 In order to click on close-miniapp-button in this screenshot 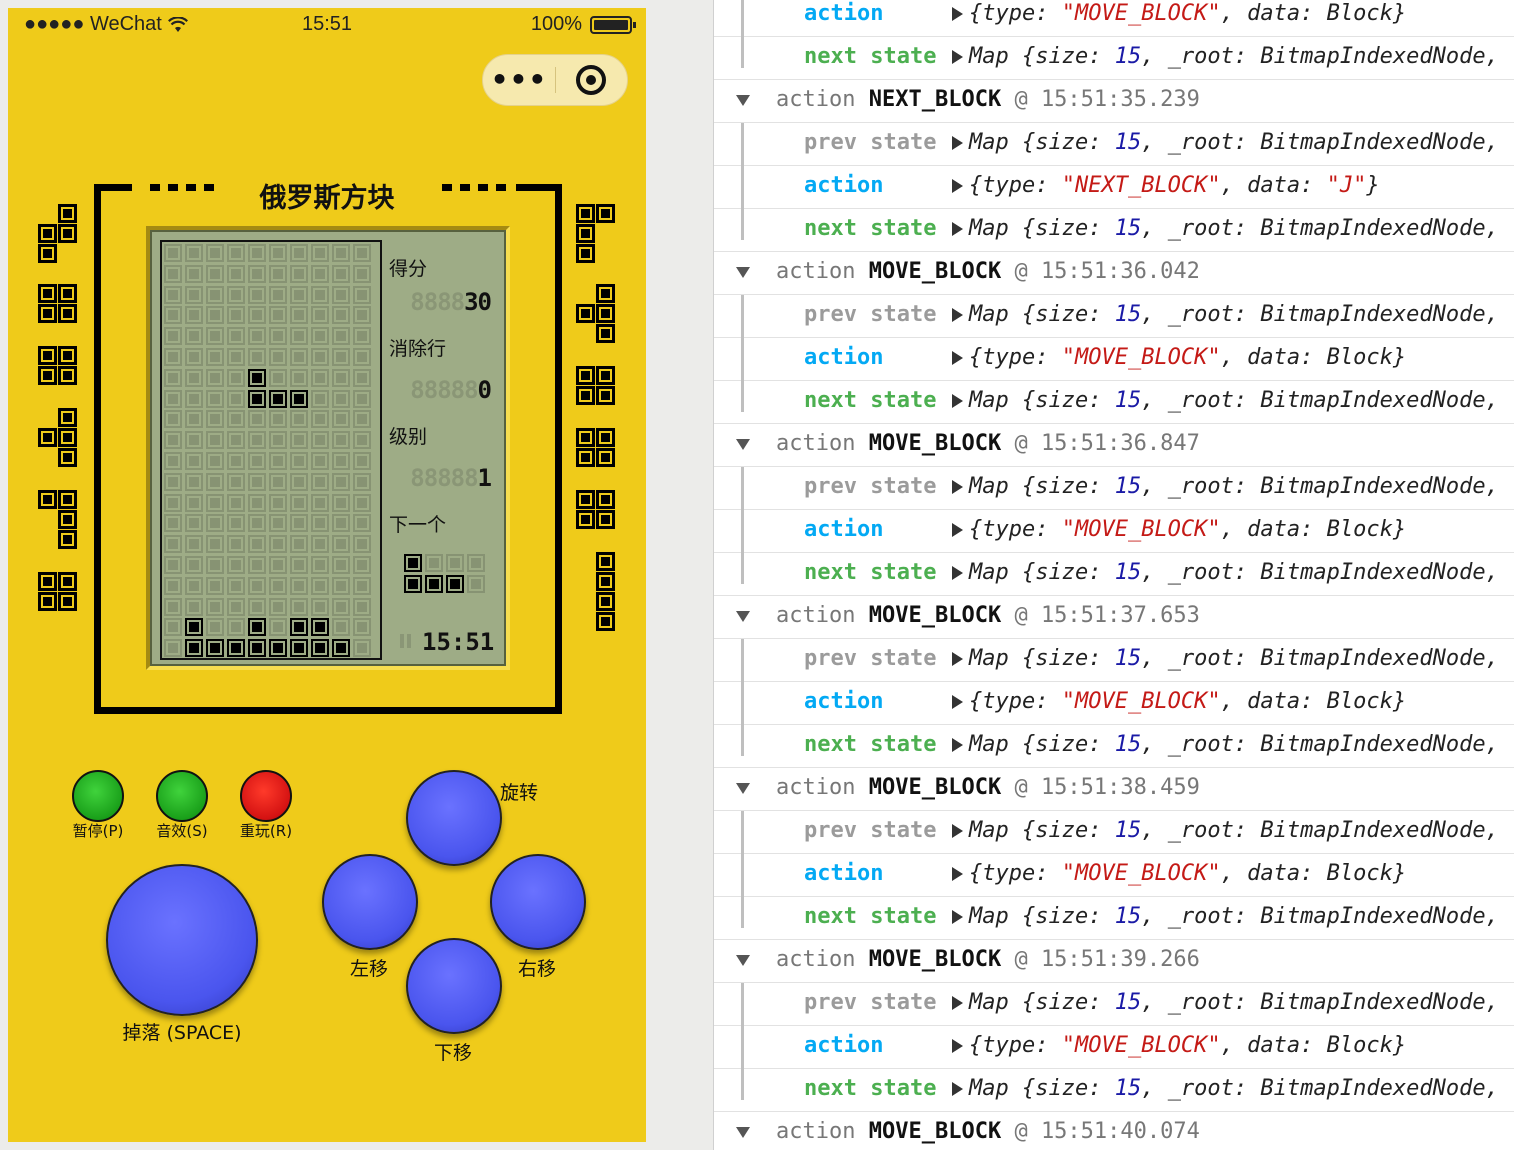, I will do `click(591, 80)`.